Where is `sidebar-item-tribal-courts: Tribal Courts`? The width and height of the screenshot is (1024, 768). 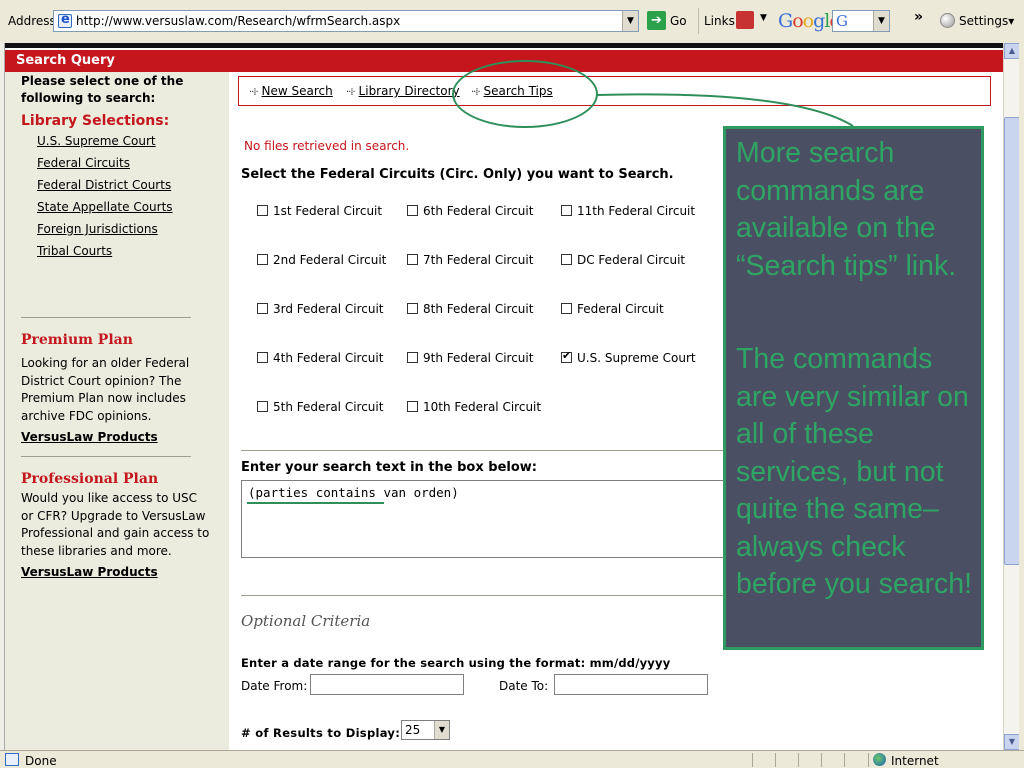 sidebar-item-tribal-courts: Tribal Courts is located at coordinates (74, 251).